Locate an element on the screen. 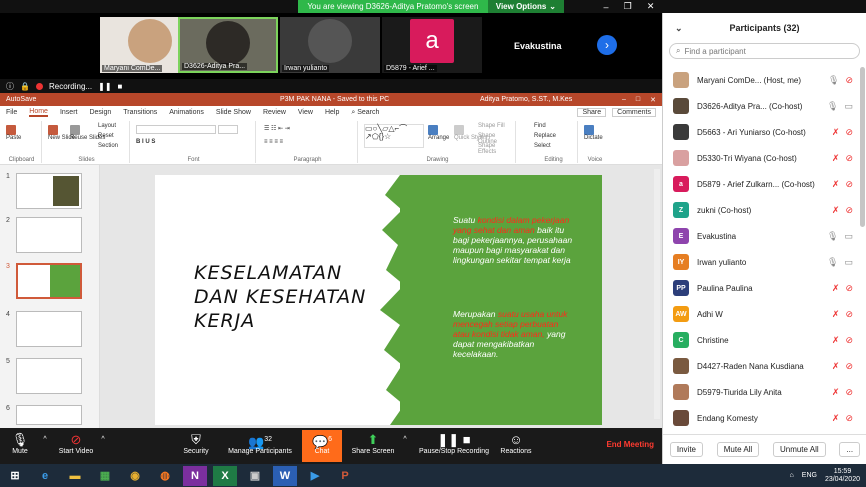 The height and width of the screenshot is (487, 866). tab-file: File is located at coordinates (11, 112).